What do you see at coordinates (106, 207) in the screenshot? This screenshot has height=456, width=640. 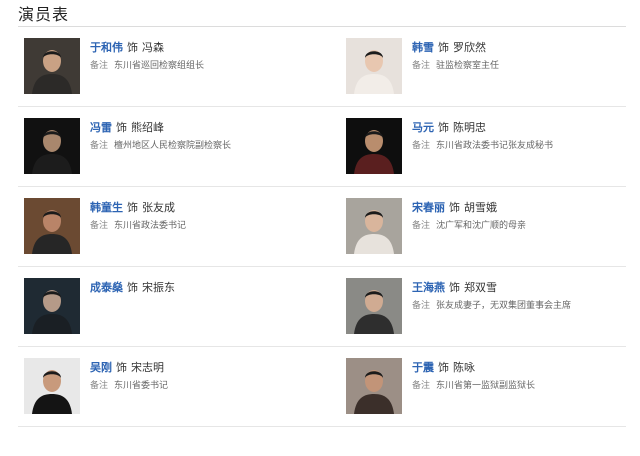 I see `actor-name-link: 韩童生` at bounding box center [106, 207].